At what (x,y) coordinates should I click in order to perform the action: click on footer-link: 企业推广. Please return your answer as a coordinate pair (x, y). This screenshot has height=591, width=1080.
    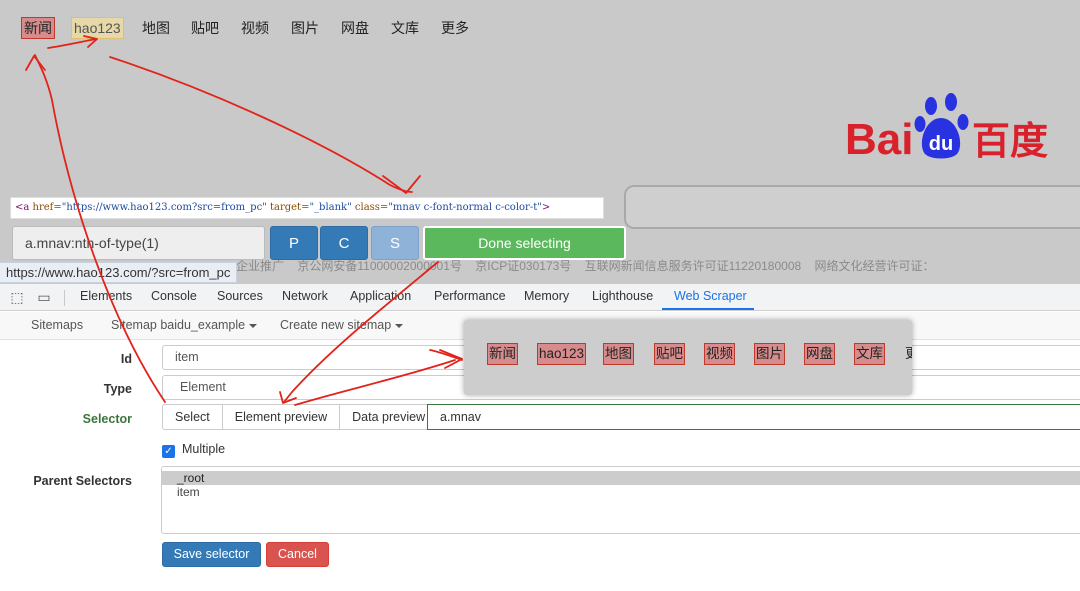
    Looking at the image, I should click on (260, 266).